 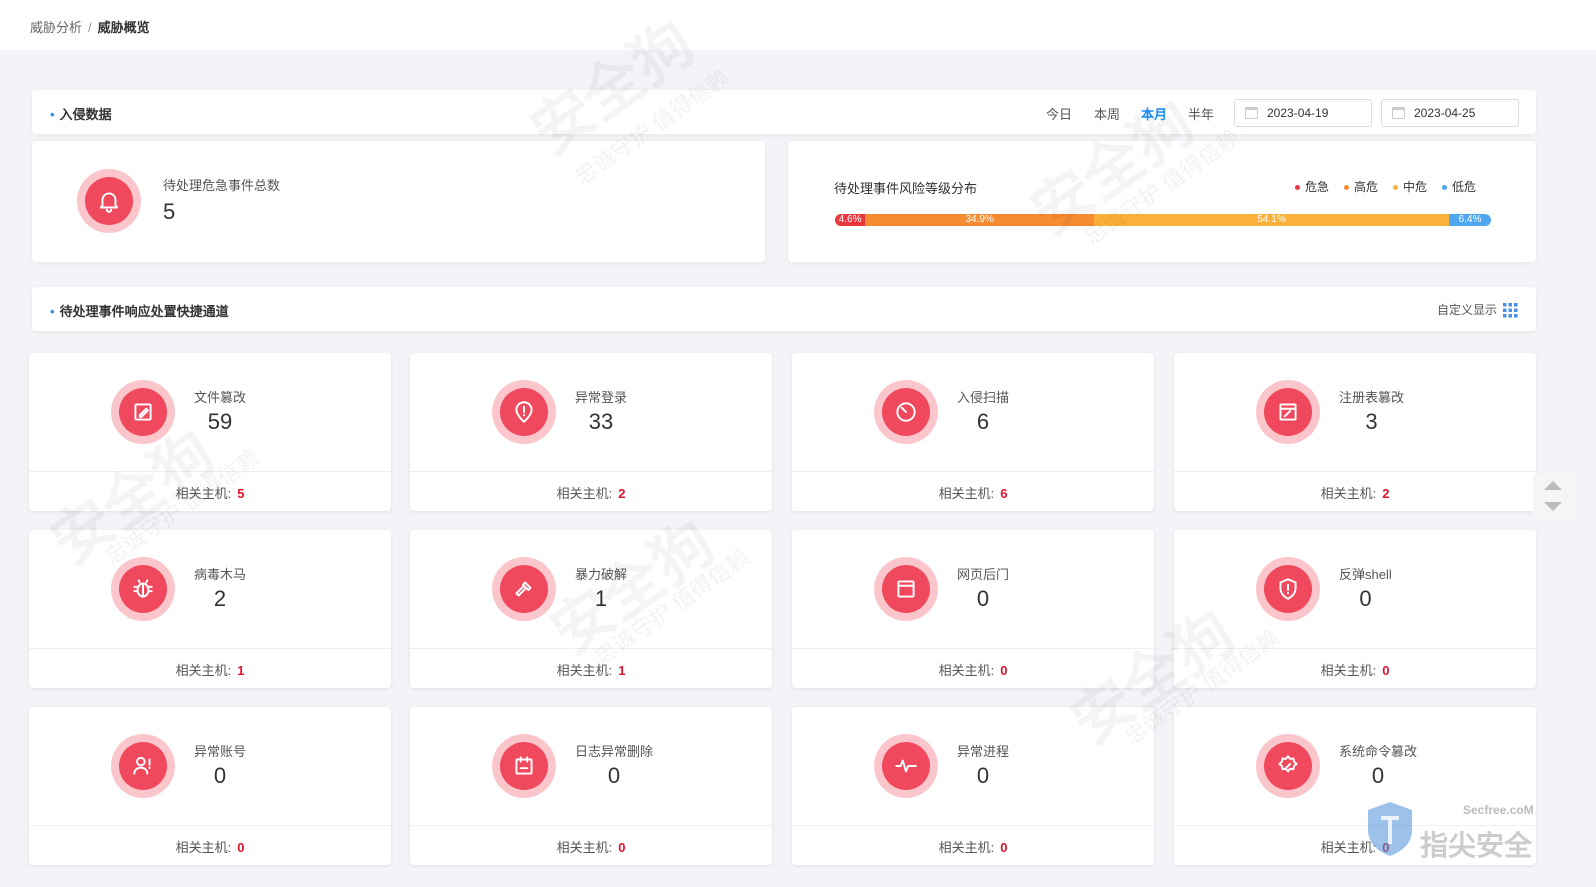 What do you see at coordinates (1201, 113) in the screenshot?
I see `filter-halfyear: 半年` at bounding box center [1201, 113].